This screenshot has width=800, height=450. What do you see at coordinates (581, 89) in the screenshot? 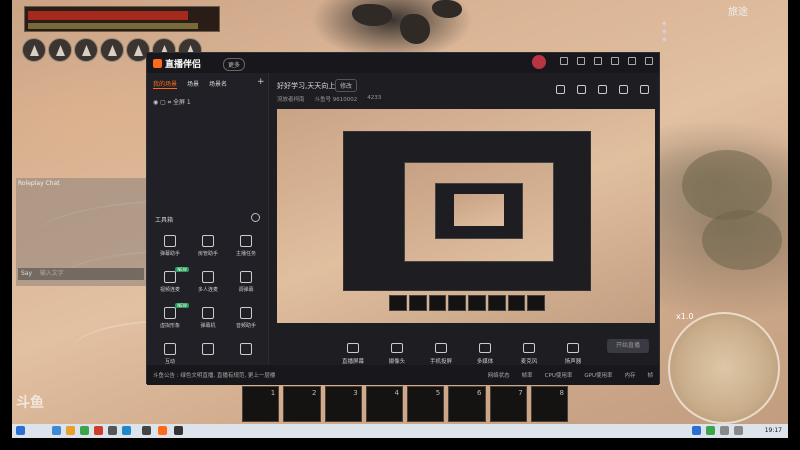
I see `lock-icon` at bounding box center [581, 89].